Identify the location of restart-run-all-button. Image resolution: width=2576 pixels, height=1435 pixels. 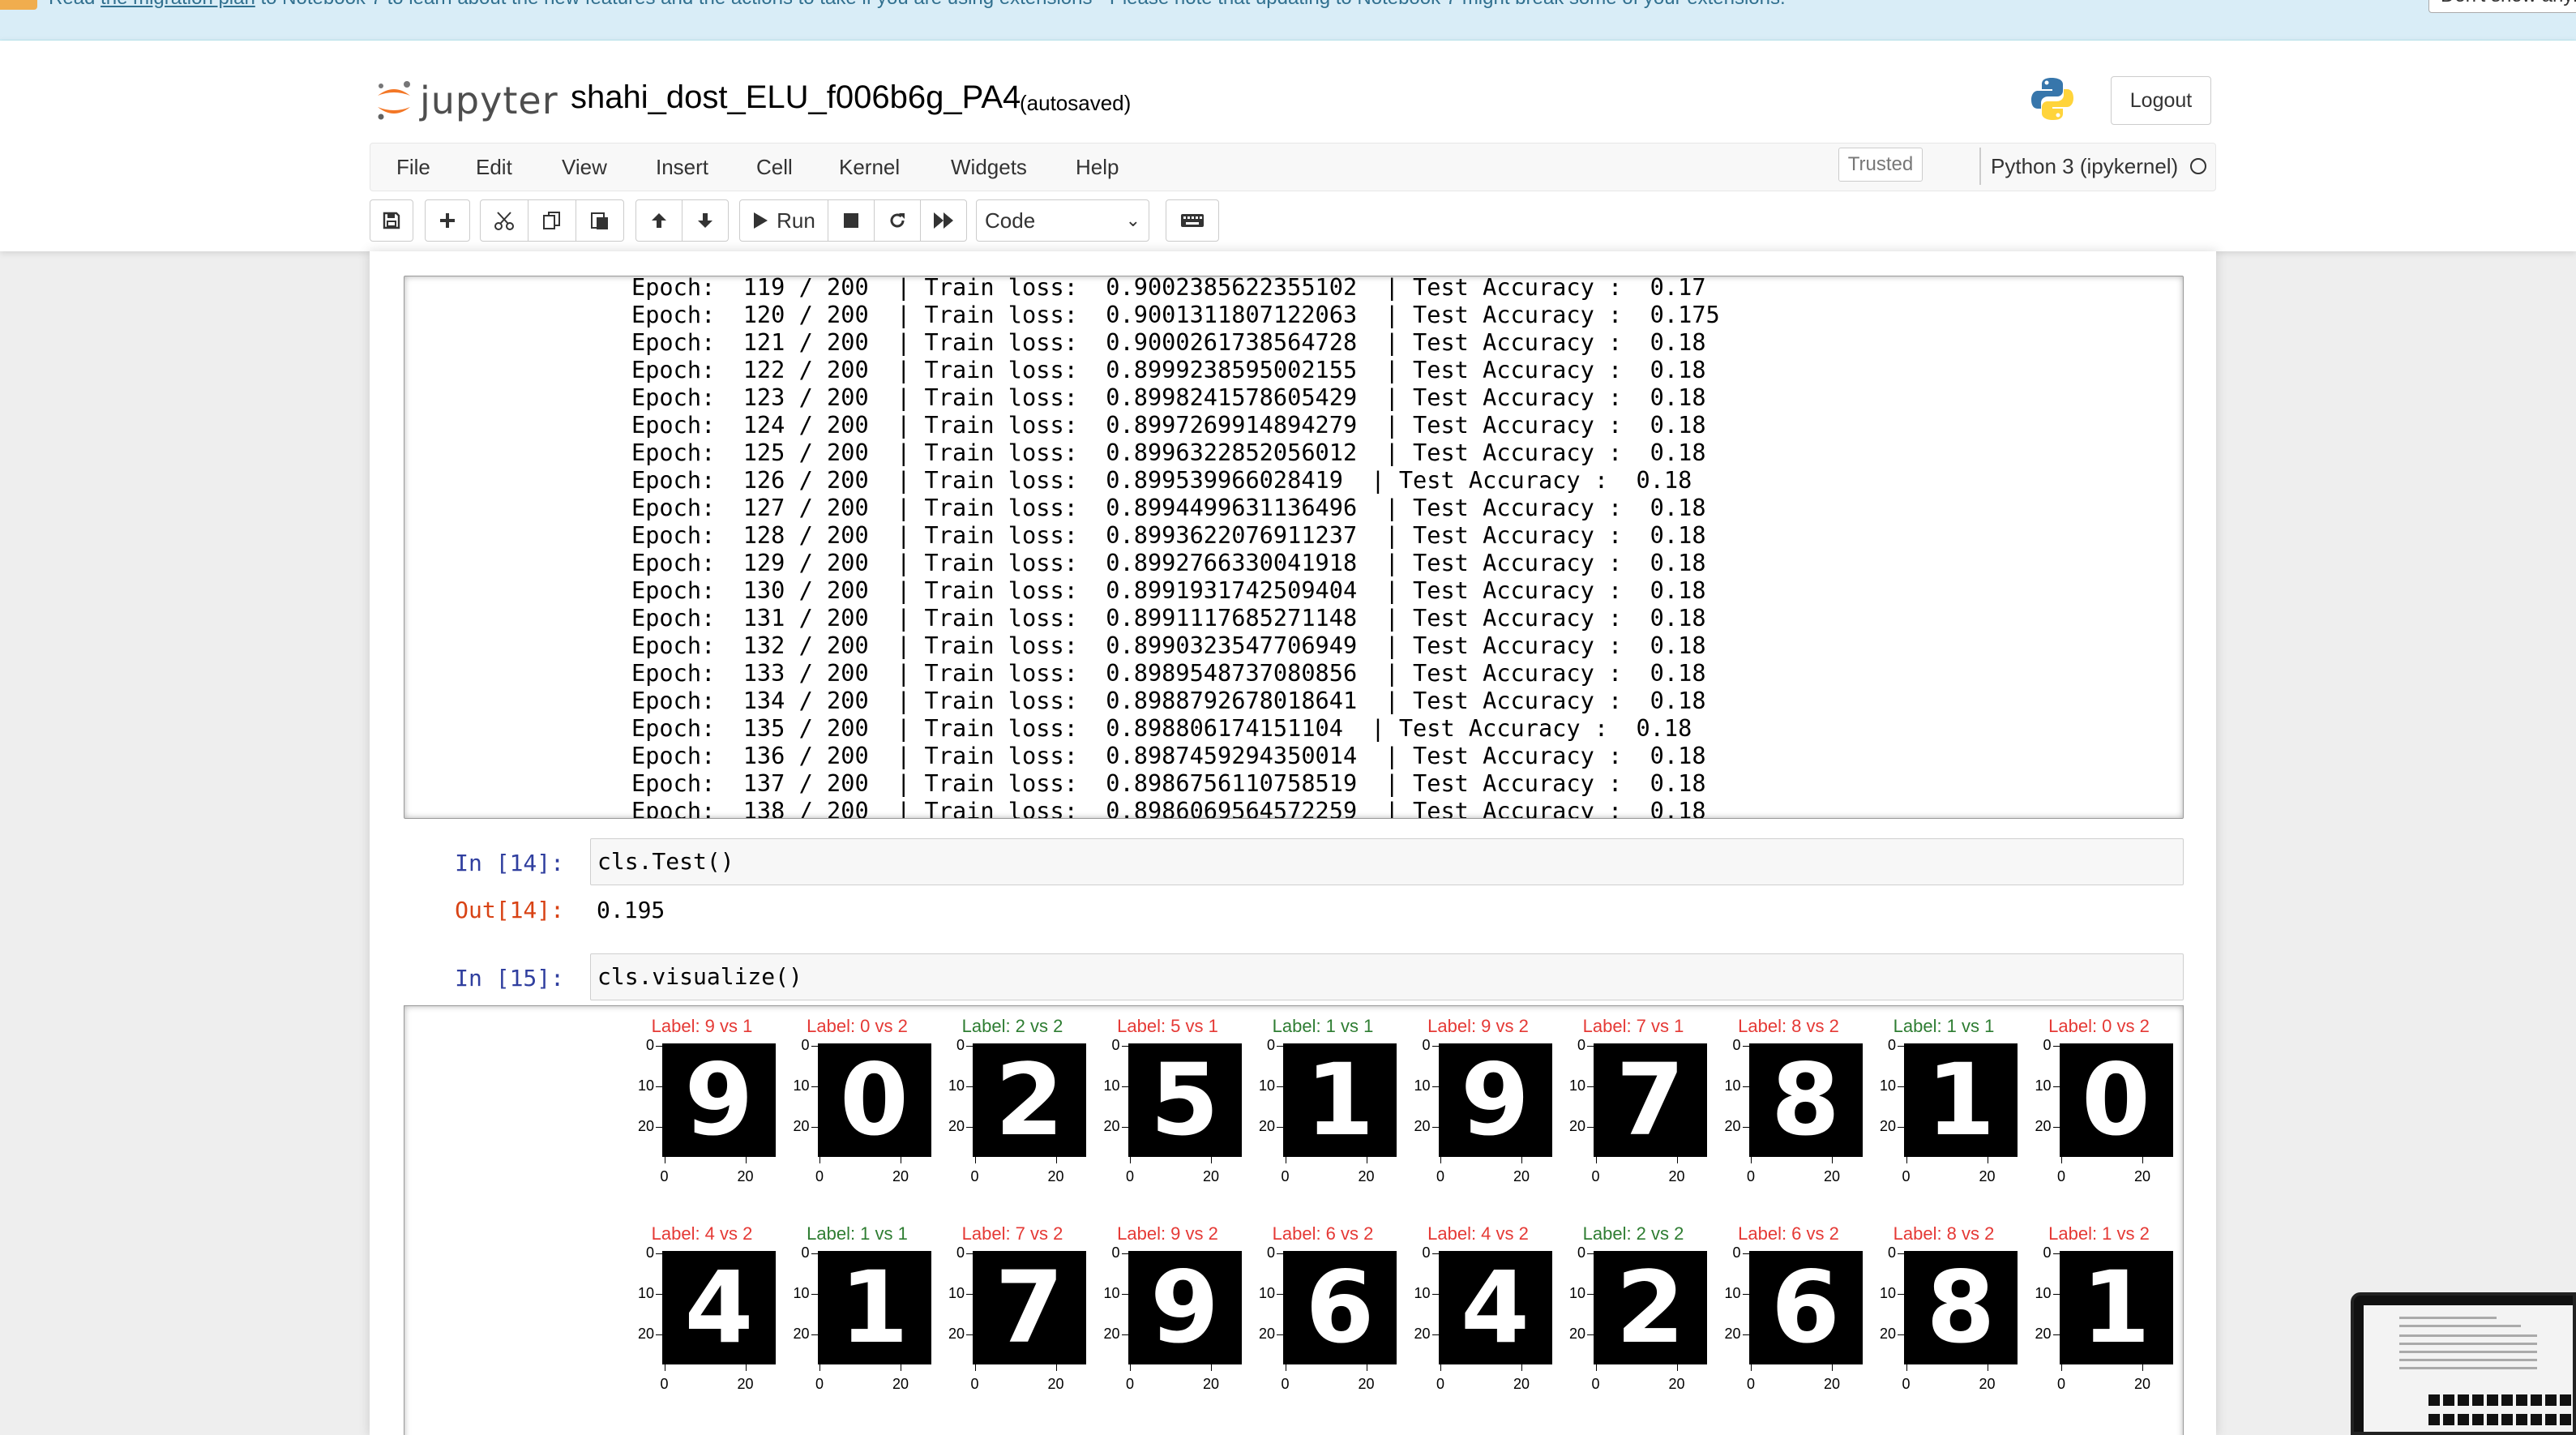
(943, 221).